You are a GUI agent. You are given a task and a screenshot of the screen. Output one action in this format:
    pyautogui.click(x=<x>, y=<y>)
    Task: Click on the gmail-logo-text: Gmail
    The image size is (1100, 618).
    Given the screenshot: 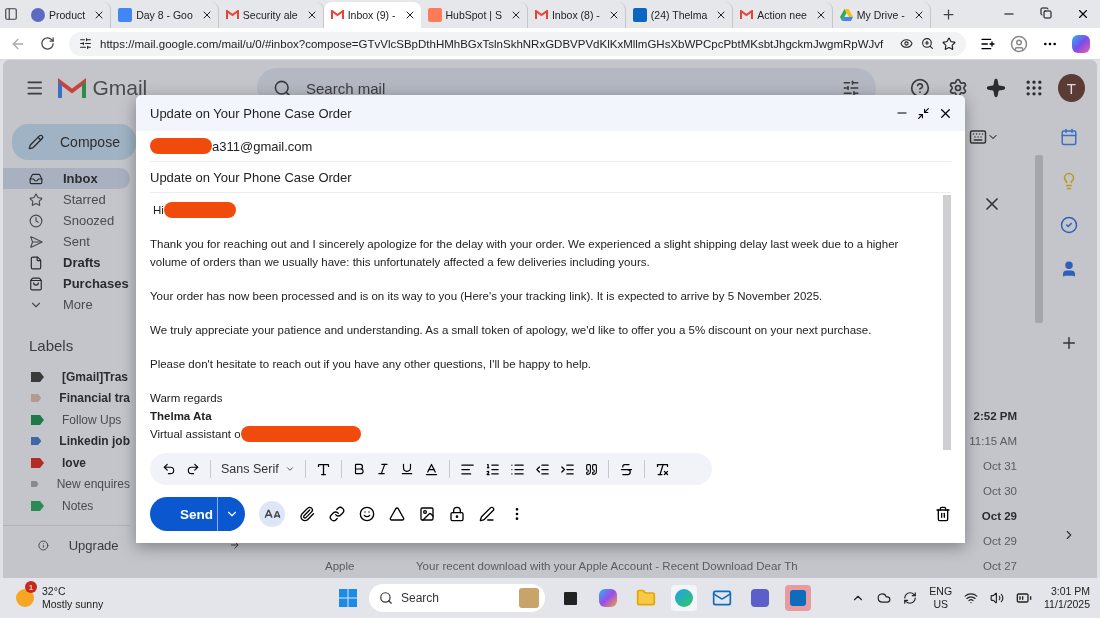 What is the action you would take?
    pyautogui.click(x=120, y=88)
    